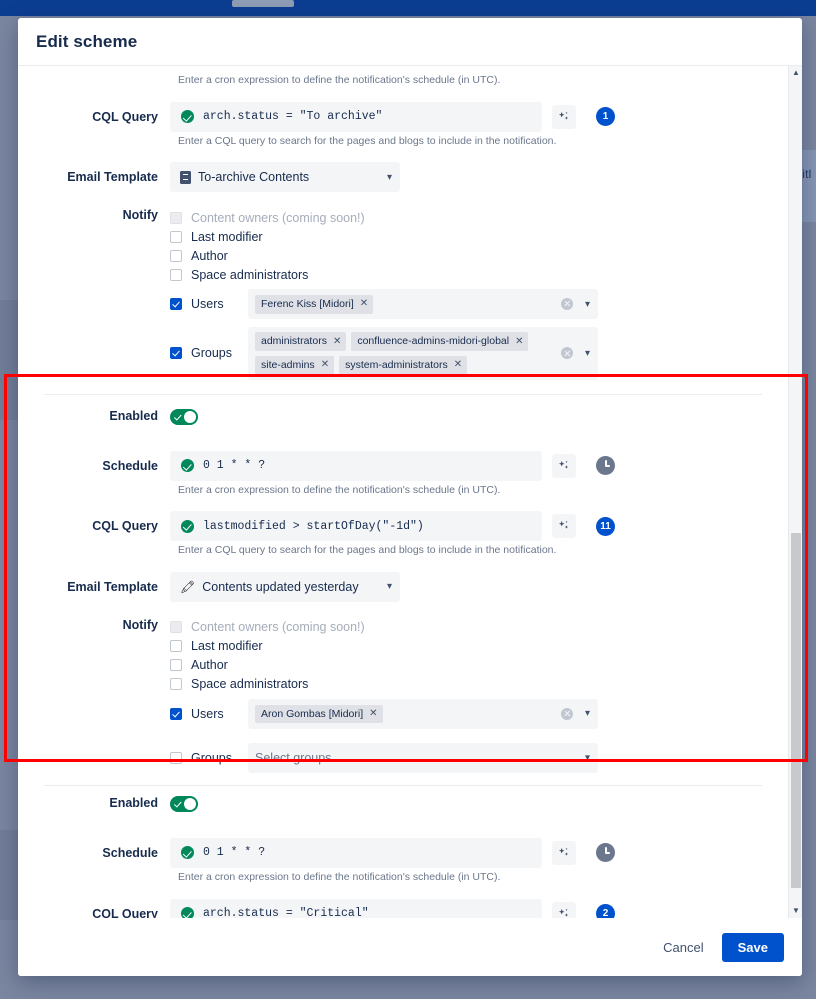 The height and width of the screenshot is (999, 816). Describe the element at coordinates (278, 627) in the screenshot. I see `checkbox-label: Content owners (coming soon!)` at that location.